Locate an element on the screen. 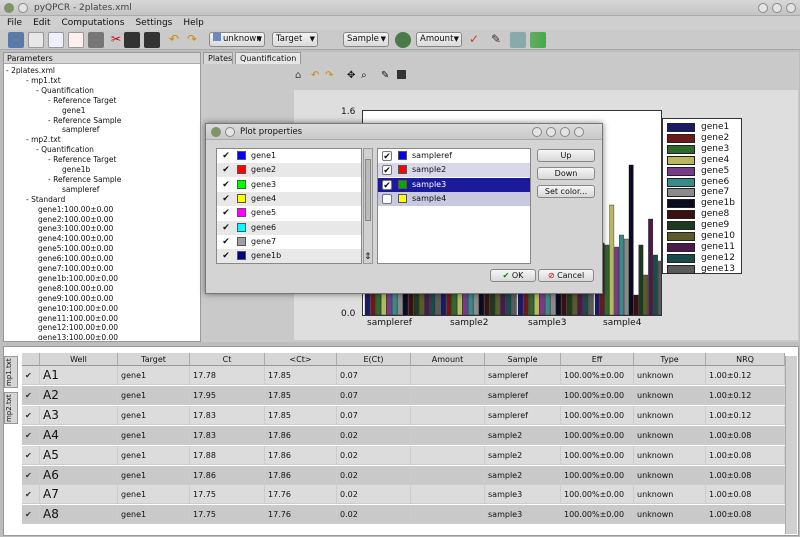 This screenshot has width=800, height=537. tree-node: gene1b is located at coordinates (76, 169).